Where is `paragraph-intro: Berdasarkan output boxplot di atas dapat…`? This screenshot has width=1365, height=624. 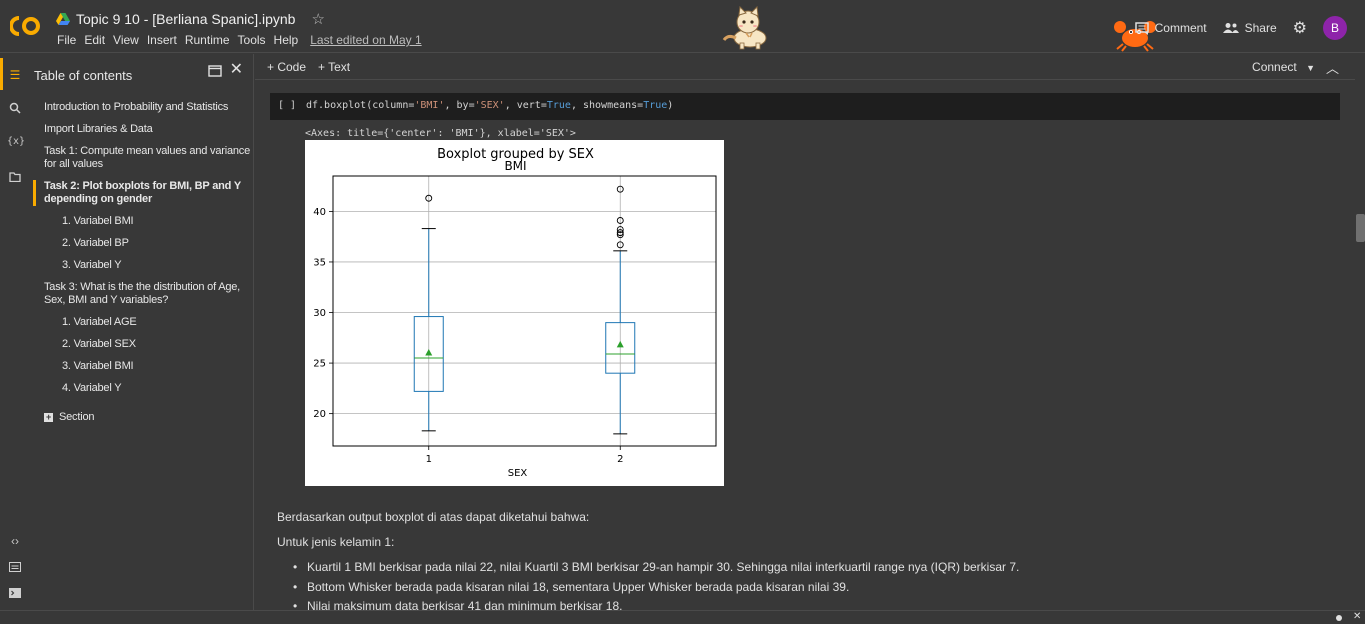 paragraph-intro: Berdasarkan output boxplot di atas dapat… is located at coordinates (433, 517).